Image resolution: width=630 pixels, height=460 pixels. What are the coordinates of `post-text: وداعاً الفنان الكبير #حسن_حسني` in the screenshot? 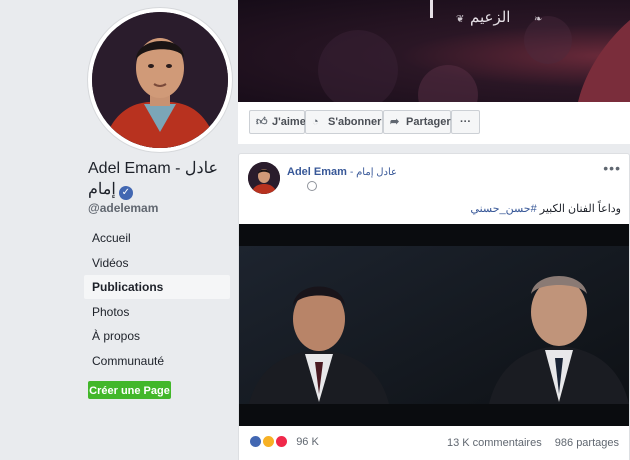 It's located at (545, 208).